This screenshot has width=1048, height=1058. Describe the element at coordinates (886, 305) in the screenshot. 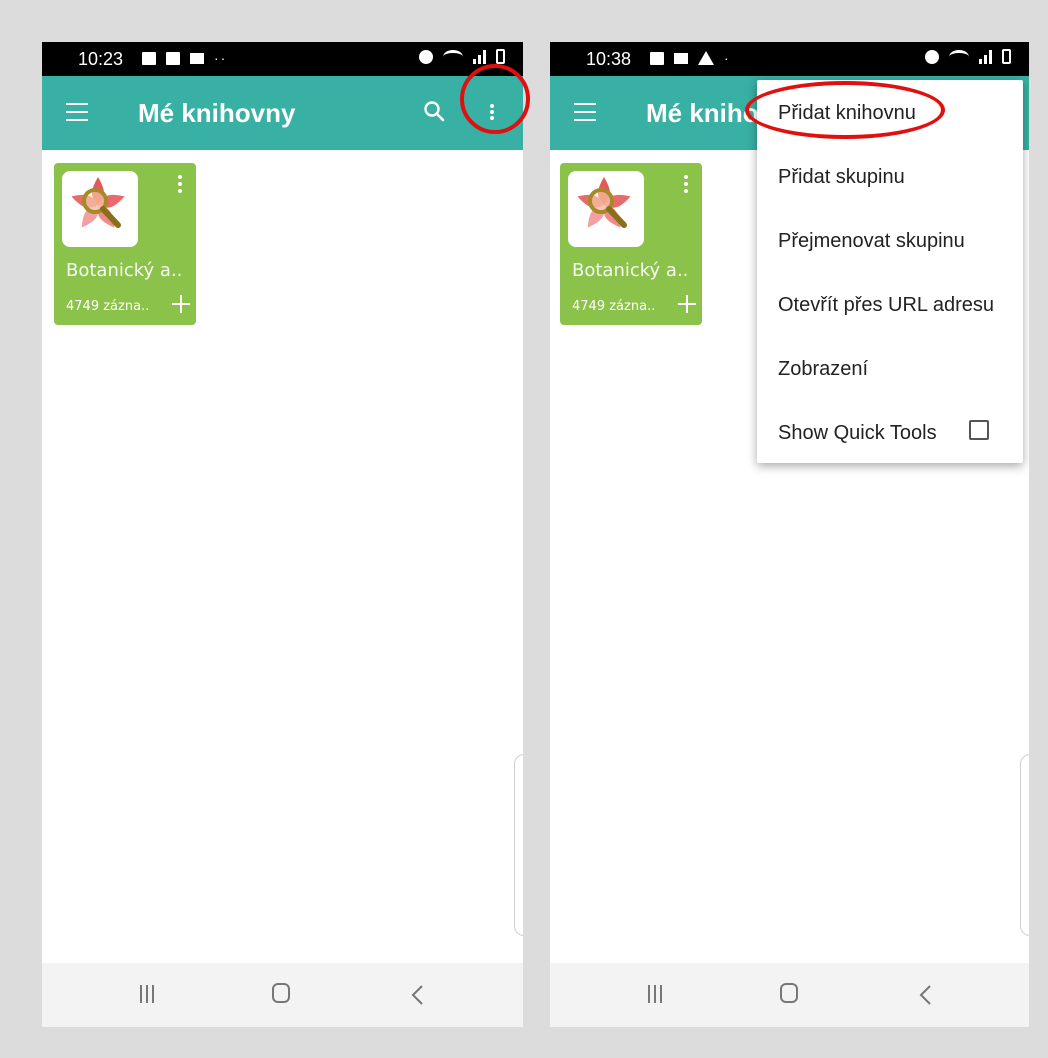

I see `menu-item-label: Otevřít přes URL adresu` at that location.